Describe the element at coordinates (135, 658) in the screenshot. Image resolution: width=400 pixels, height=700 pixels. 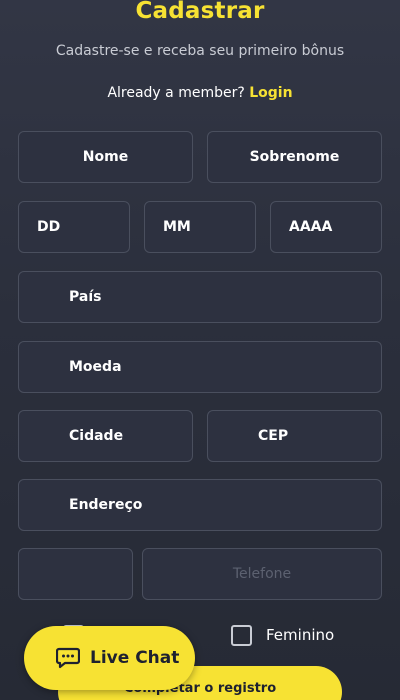
I see `live-chat-label: Live Chat` at that location.